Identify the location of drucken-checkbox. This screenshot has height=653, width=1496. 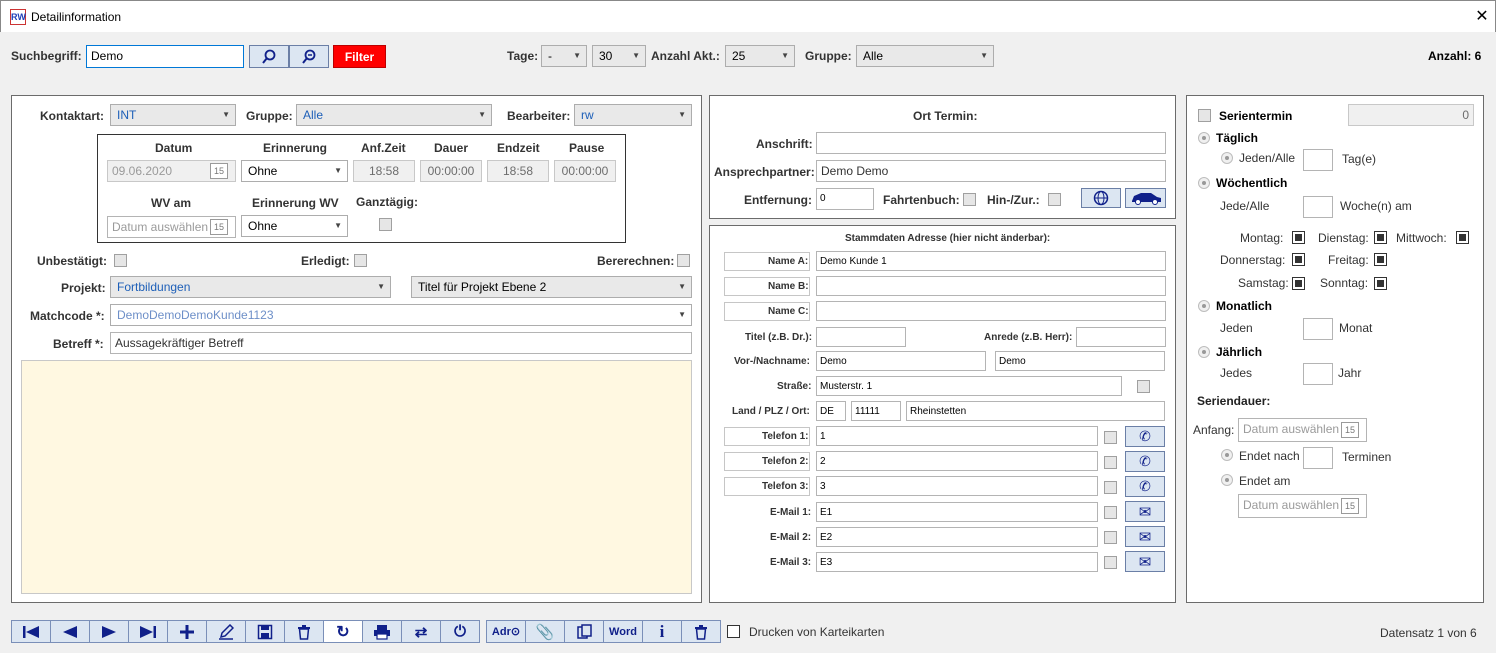
(733, 631).